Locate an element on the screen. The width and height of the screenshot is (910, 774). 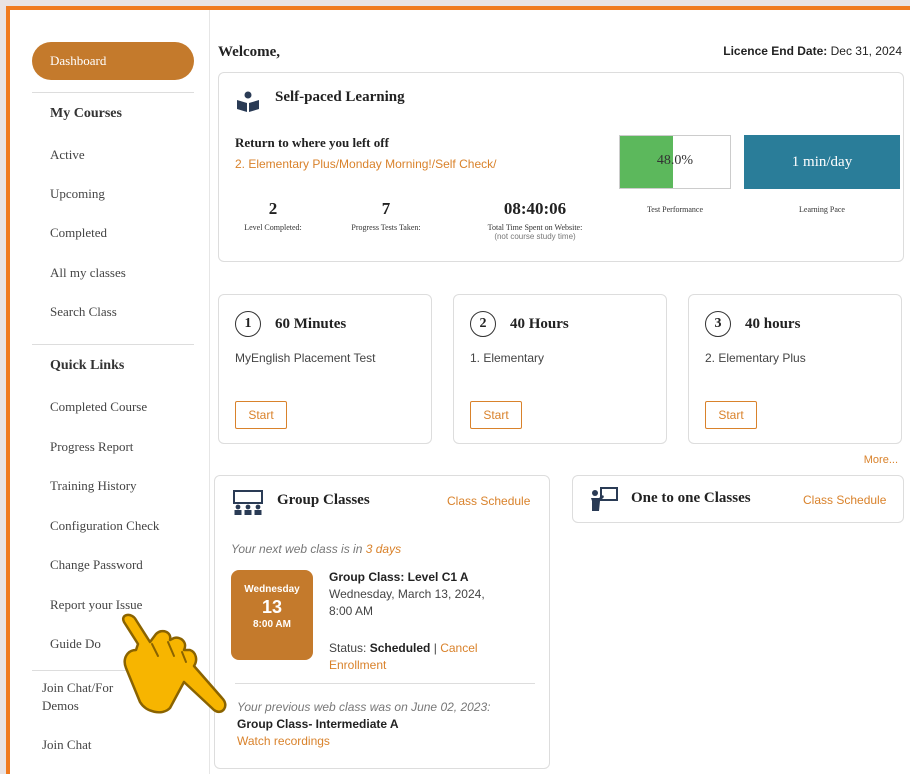
stat-label: Progress Tests Taken: is located at coordinates (386, 227).